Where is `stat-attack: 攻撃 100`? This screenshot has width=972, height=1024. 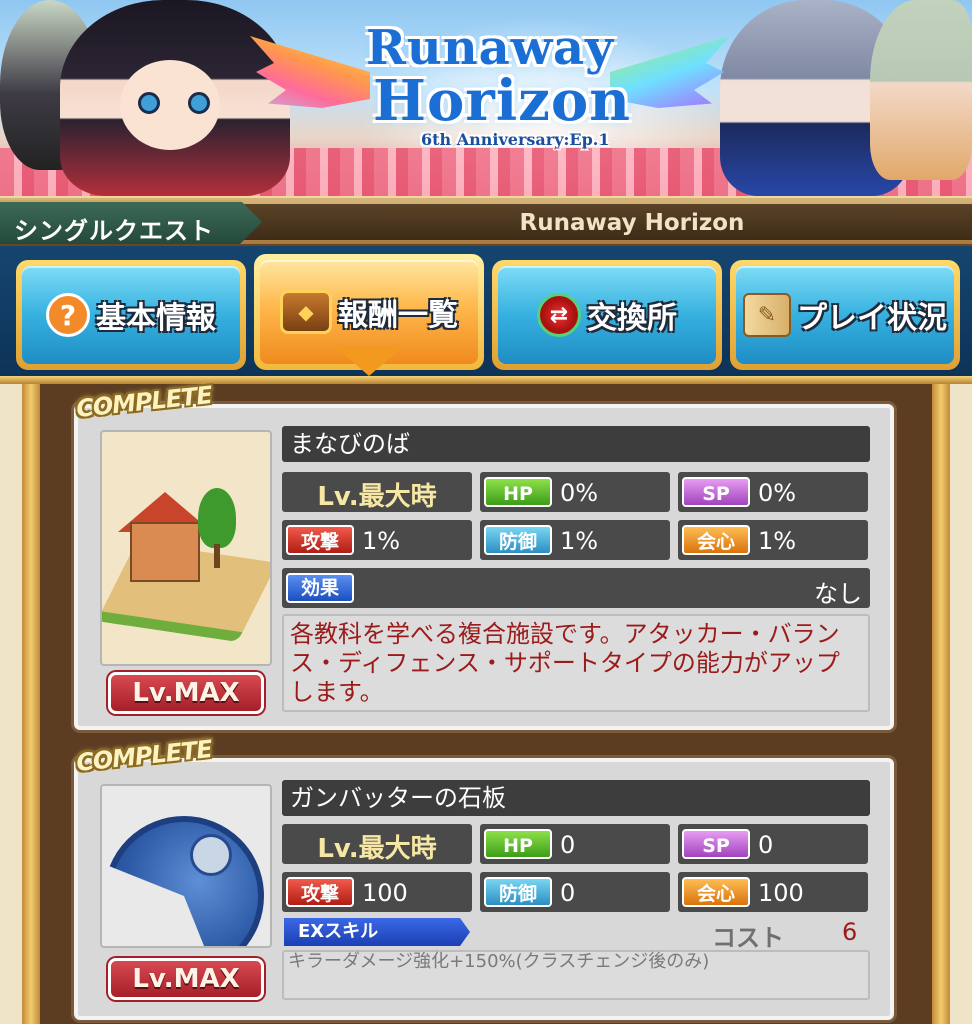
stat-attack: 攻撃 100 is located at coordinates (377, 892).